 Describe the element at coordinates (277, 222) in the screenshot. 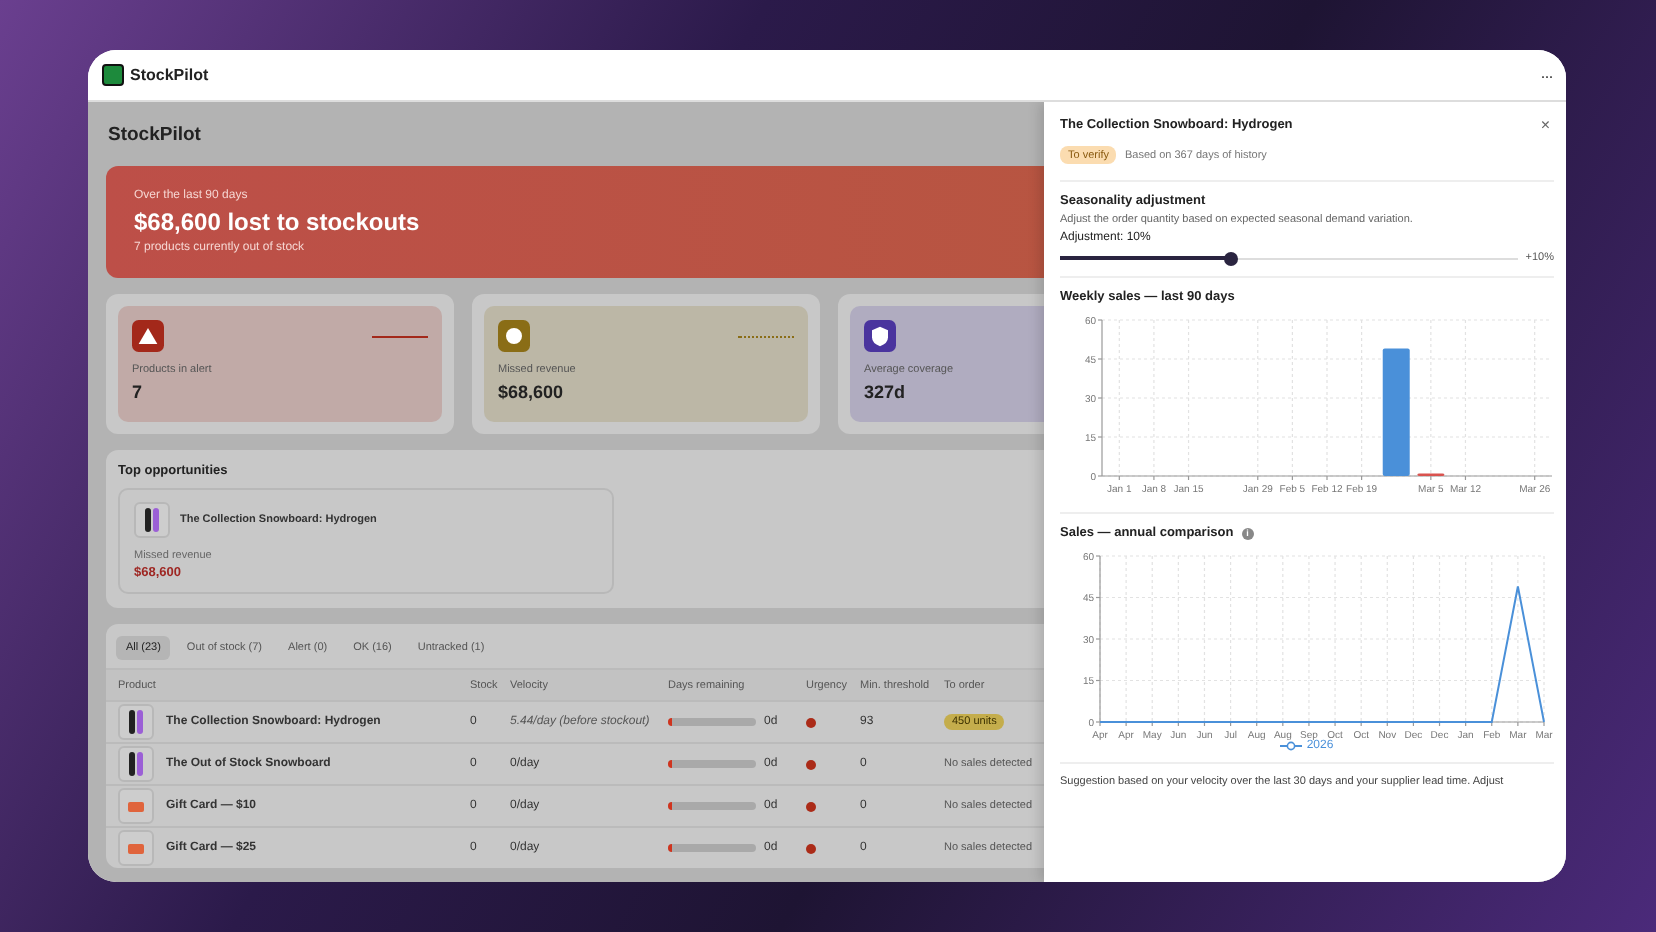

I see `banner-headline: $68,600 lost to stockouts` at that location.